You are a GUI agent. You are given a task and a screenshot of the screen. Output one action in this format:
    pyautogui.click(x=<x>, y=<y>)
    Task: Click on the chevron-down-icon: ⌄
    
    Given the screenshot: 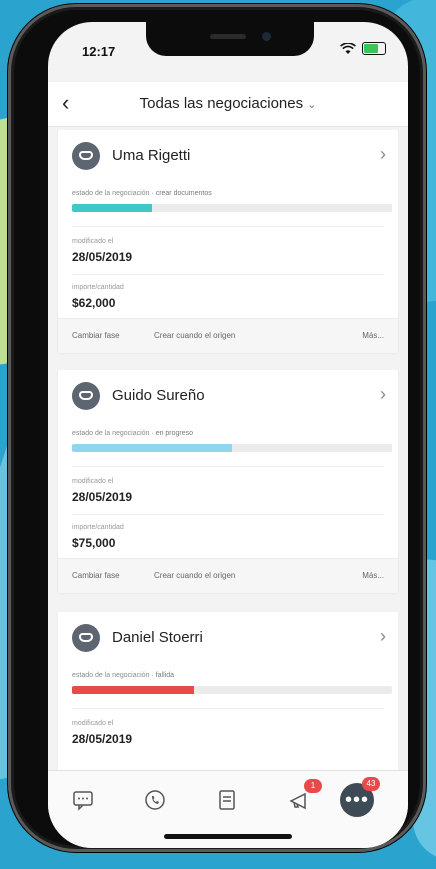 What is the action you would take?
    pyautogui.click(x=312, y=105)
    